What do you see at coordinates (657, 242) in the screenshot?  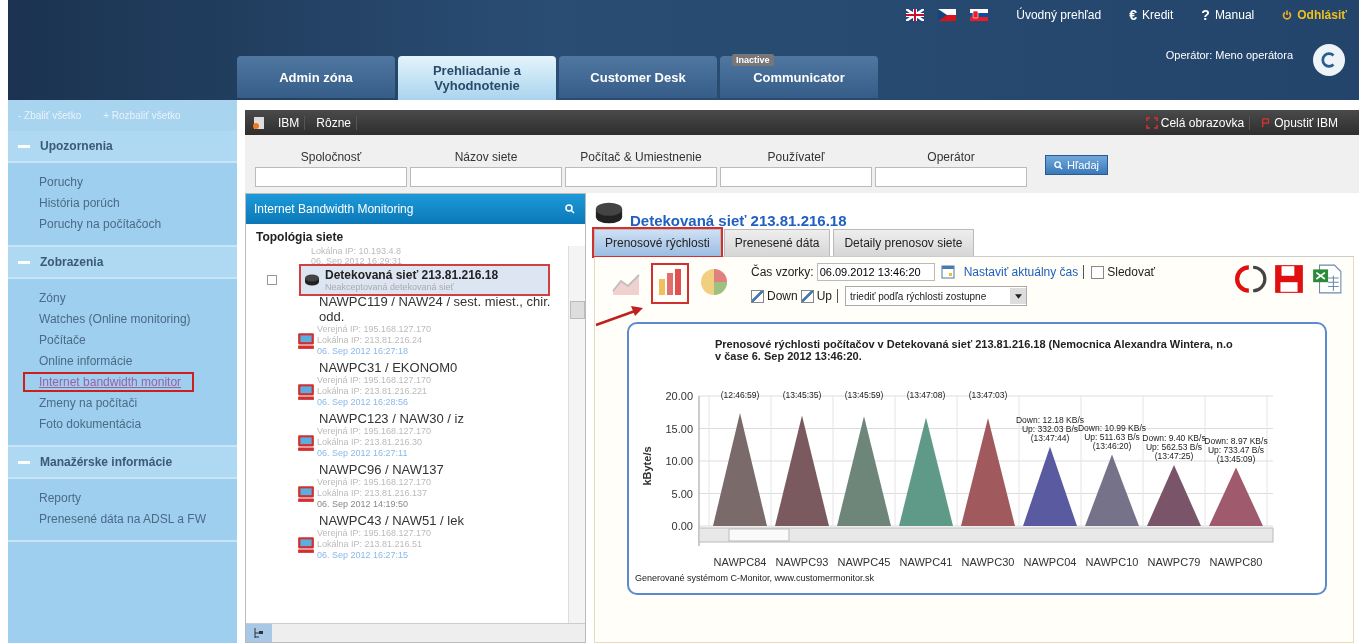 I see `content-tab: Prenosové rýchlosti` at bounding box center [657, 242].